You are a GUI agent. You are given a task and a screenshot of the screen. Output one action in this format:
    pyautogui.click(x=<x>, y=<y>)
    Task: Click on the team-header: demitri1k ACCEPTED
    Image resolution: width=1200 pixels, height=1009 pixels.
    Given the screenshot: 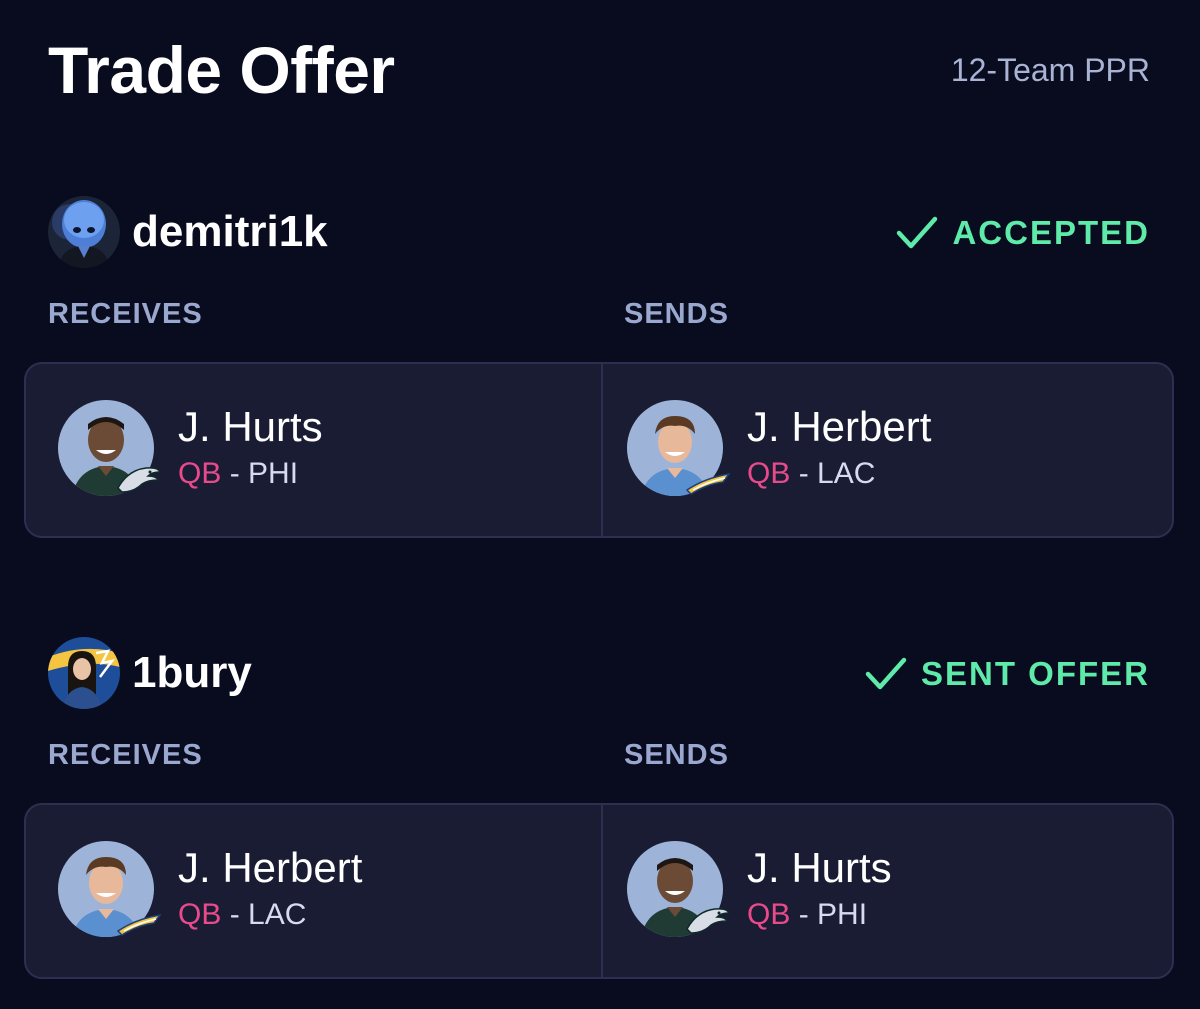 What is the action you would take?
    pyautogui.click(x=599, y=232)
    